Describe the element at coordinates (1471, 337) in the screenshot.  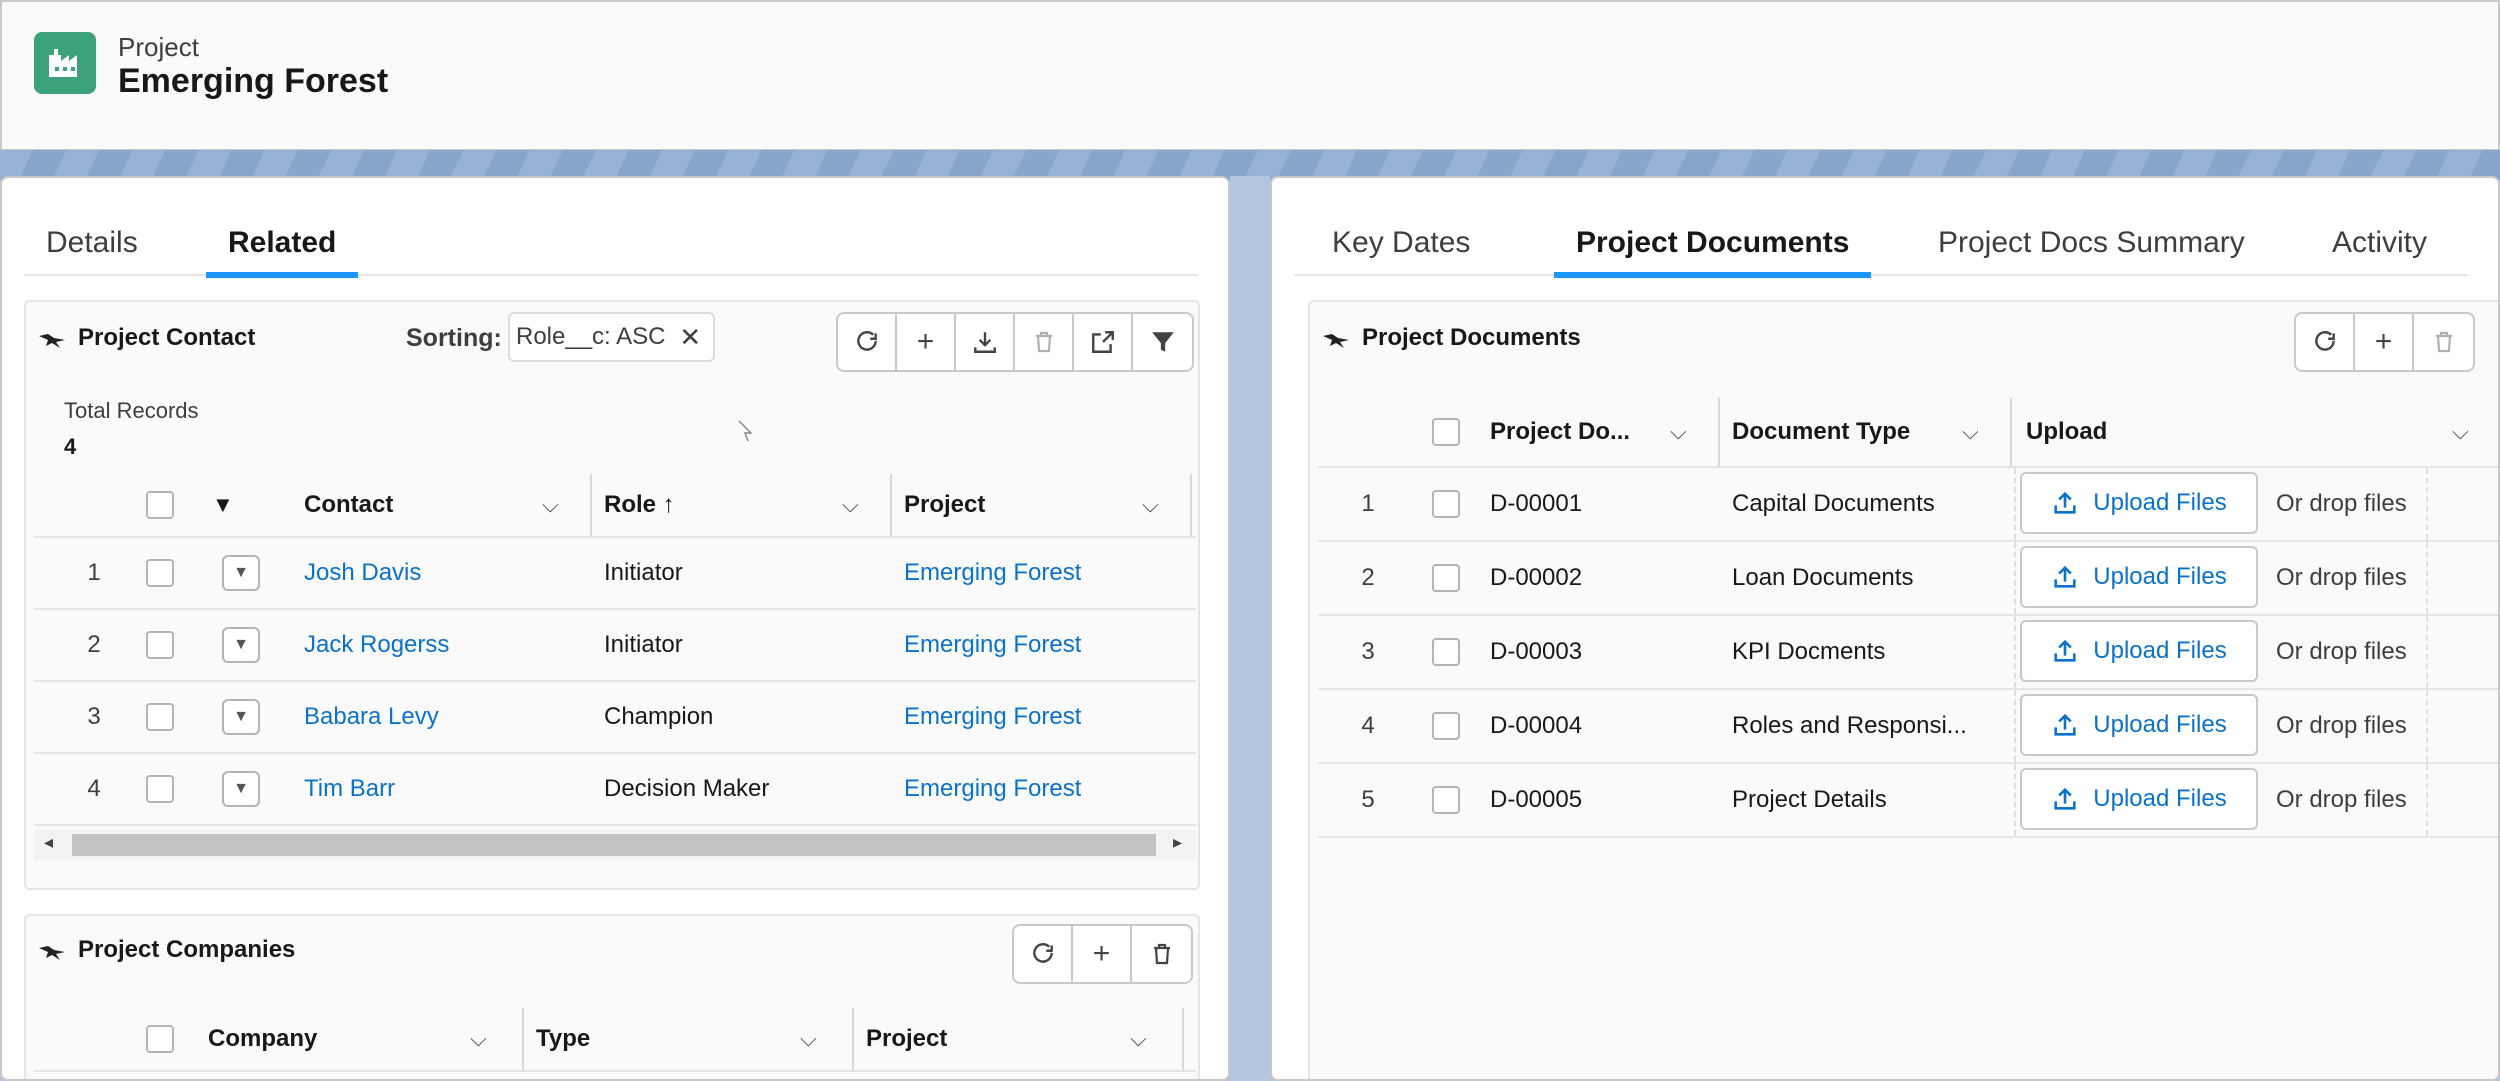
I see `project-documents-title: Project Documents` at that location.